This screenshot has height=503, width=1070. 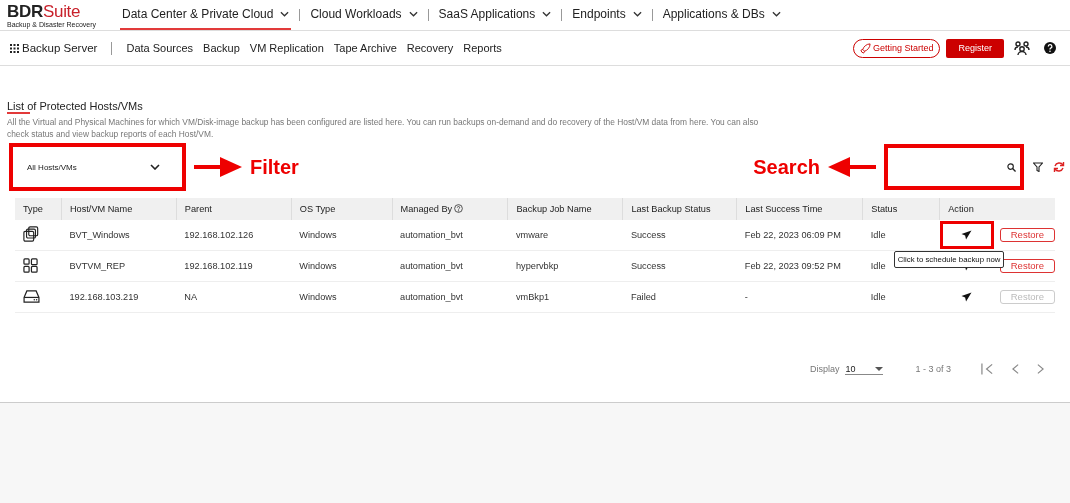 What do you see at coordinates (792, 235) in the screenshot?
I see `table-cell: Feb 22, 2023 06:09 PM` at bounding box center [792, 235].